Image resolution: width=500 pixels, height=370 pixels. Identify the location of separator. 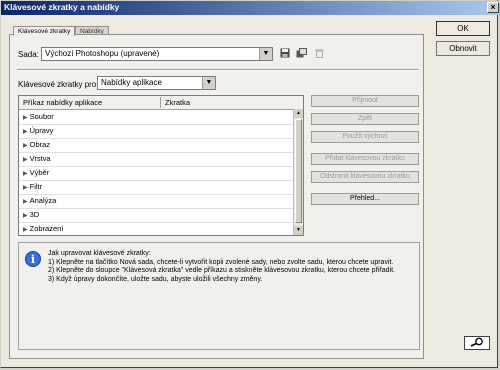
(218, 70).